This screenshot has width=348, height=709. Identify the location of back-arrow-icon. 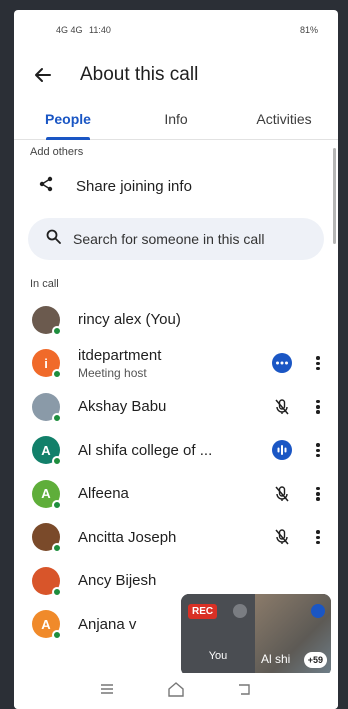
(43, 75).